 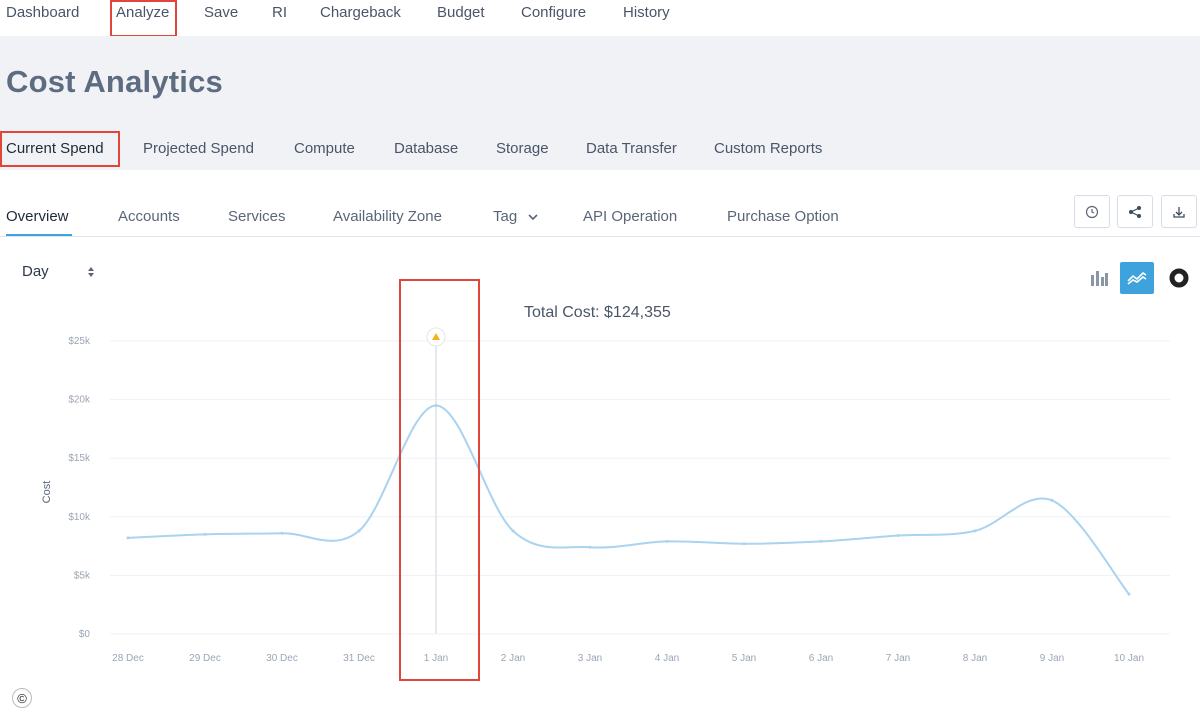 I want to click on y-tick-label: $20k, so click(x=79, y=400).